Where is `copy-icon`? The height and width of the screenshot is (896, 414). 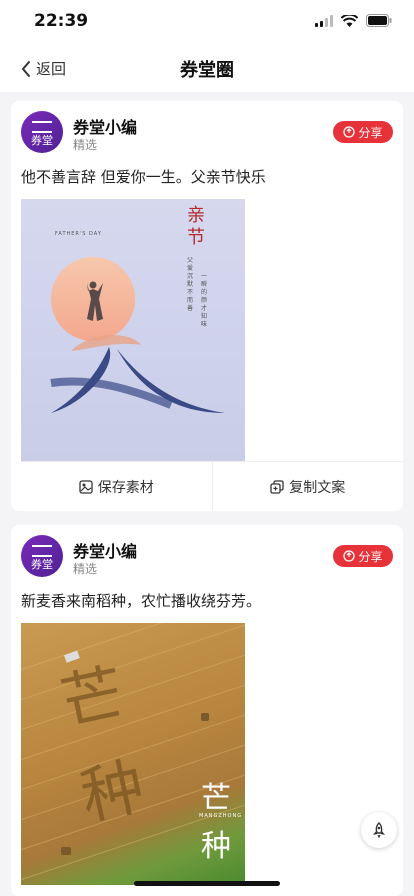 copy-icon is located at coordinates (277, 486).